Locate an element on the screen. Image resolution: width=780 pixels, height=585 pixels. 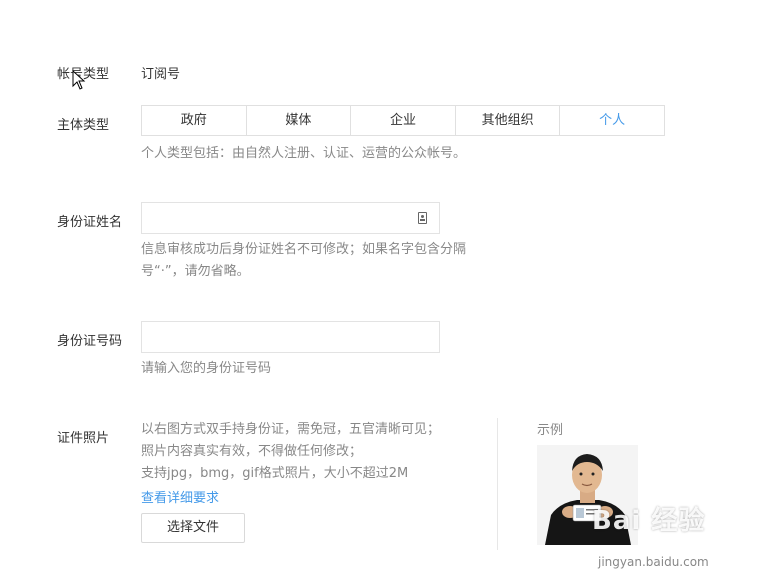
subject-option-other-org: 其他组织 is located at coordinates (508, 120).